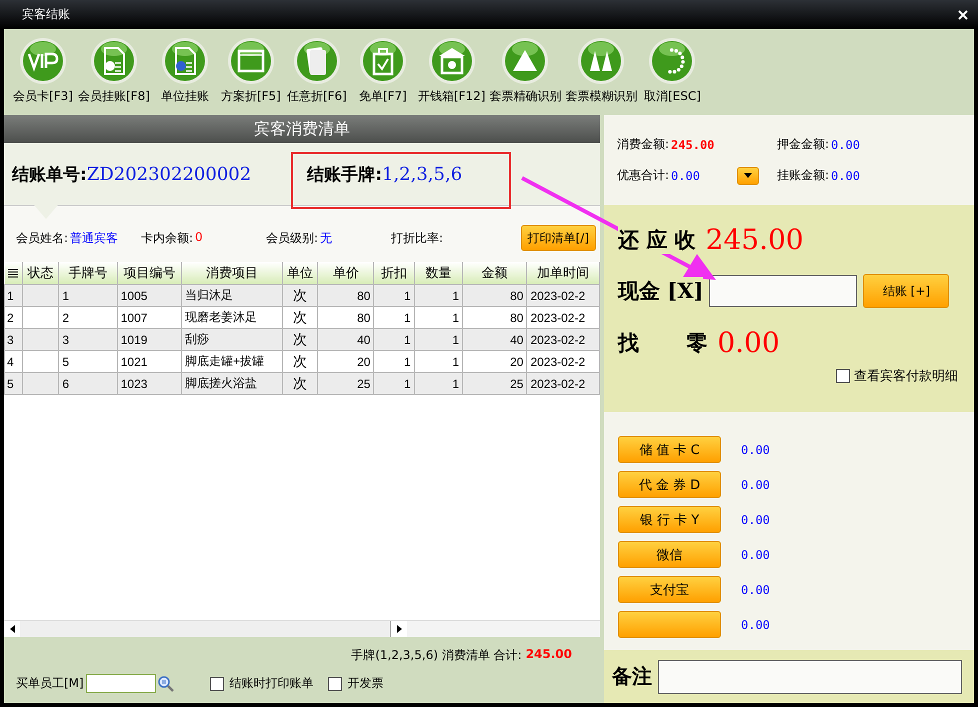 The height and width of the screenshot is (707, 978). Describe the element at coordinates (494, 273) in the screenshot. I see `column-header: 金额` at that location.